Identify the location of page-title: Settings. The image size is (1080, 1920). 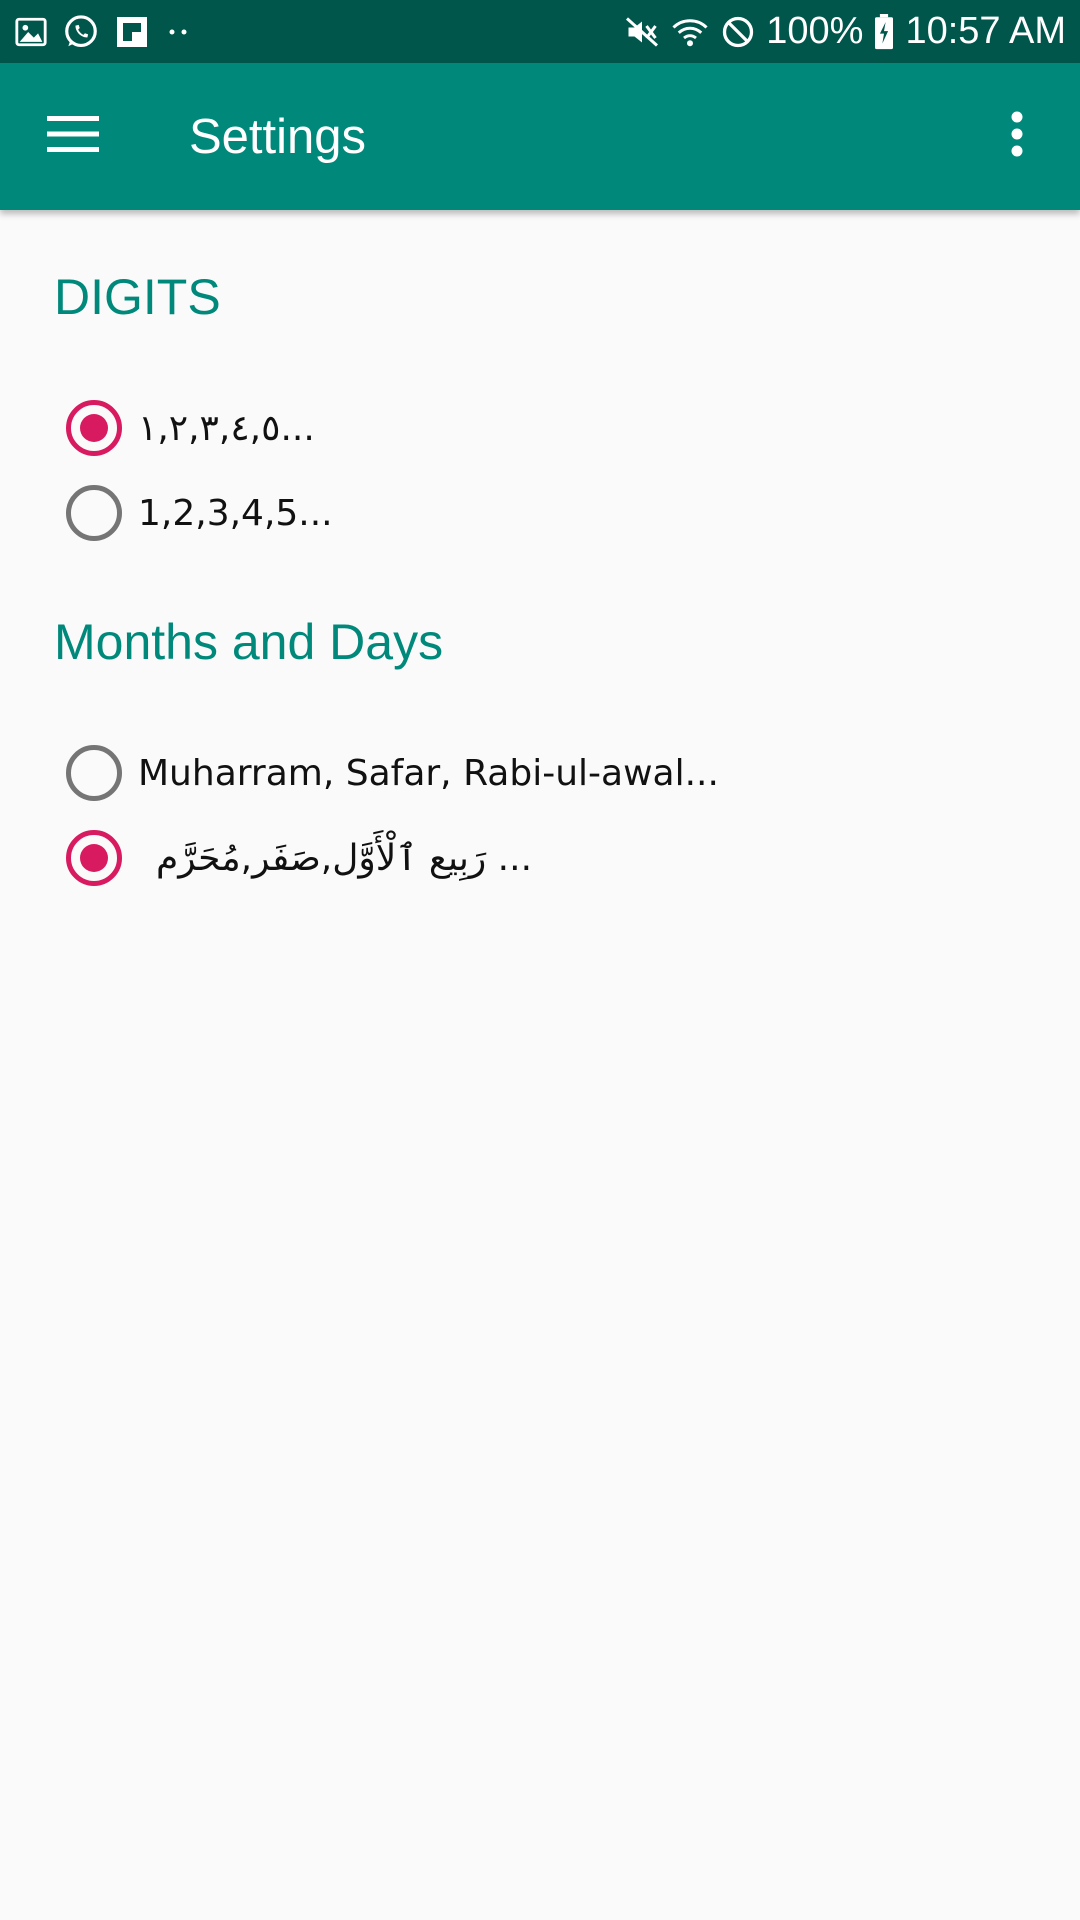
(278, 136).